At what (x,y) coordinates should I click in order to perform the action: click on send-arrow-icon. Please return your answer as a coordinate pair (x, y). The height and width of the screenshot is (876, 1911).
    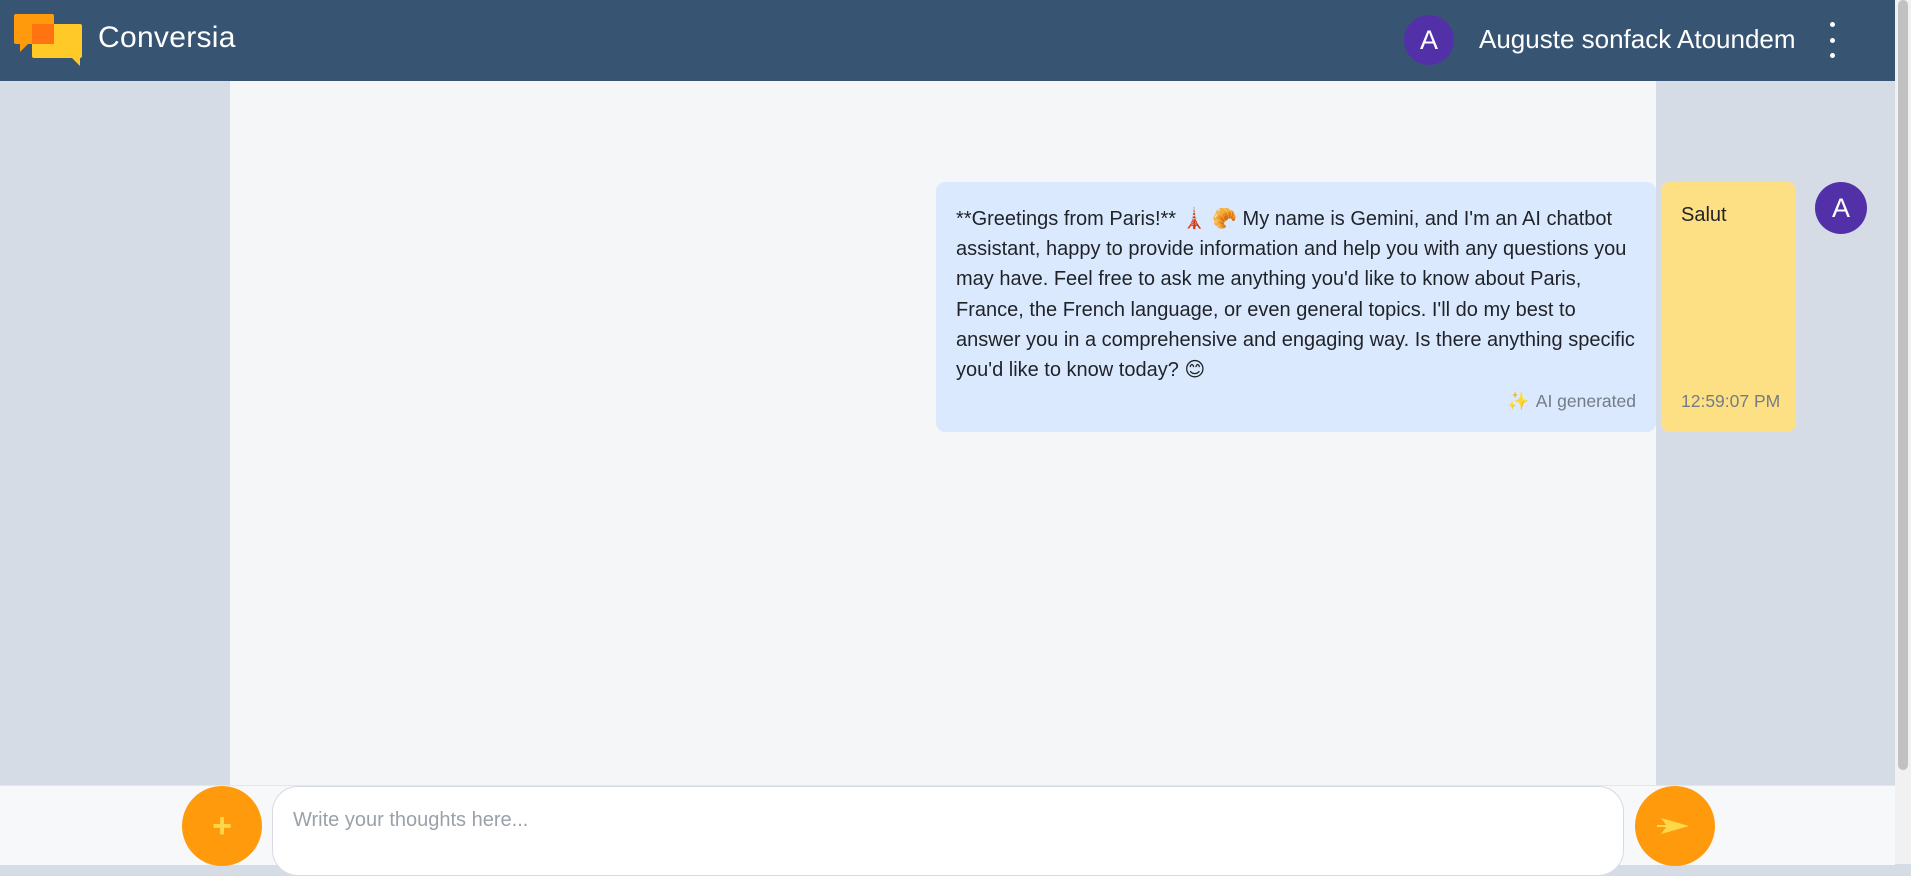
    Looking at the image, I should click on (1673, 826).